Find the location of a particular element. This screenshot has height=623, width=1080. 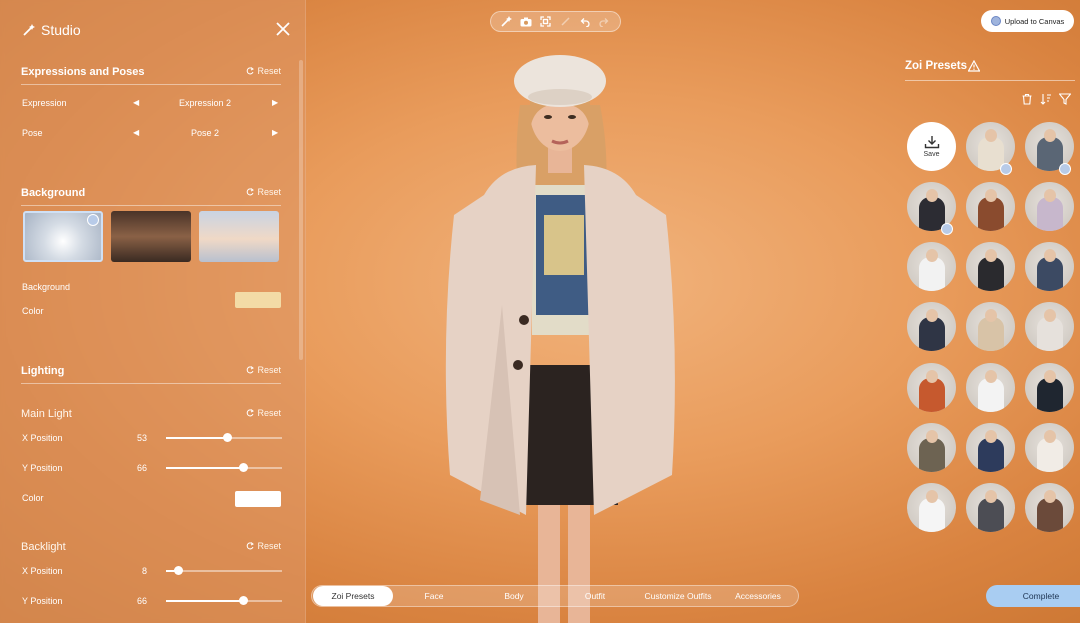

background-title: Background is located at coordinates (53, 193).